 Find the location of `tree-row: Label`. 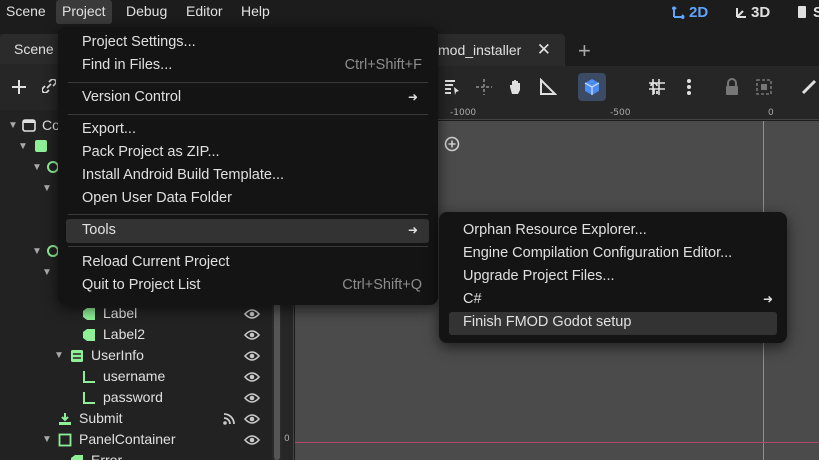

tree-row: Label is located at coordinates (136, 313).